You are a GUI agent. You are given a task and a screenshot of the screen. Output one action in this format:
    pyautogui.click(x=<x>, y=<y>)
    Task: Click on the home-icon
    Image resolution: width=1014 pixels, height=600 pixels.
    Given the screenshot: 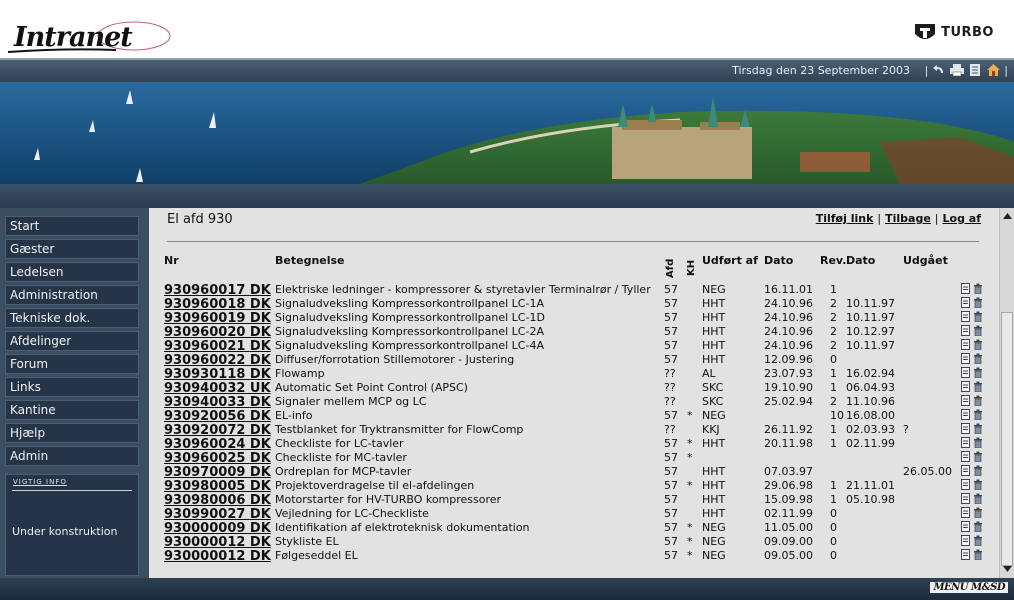 What is the action you would take?
    pyautogui.click(x=993, y=70)
    